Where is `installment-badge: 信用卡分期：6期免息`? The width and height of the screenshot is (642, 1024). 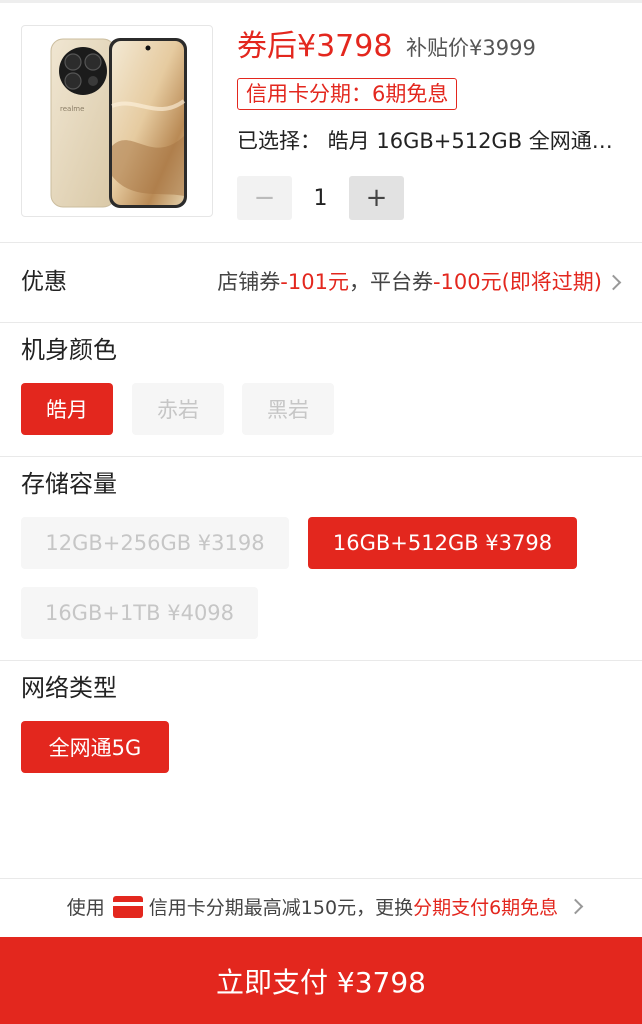
installment-badge: 信用卡分期：6期免息 is located at coordinates (347, 94).